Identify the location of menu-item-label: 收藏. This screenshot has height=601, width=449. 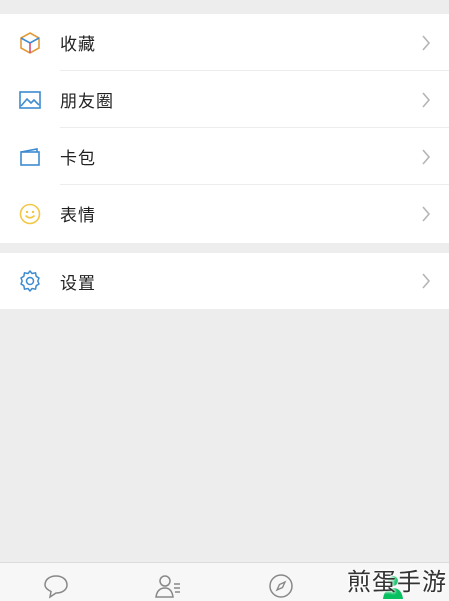
(78, 45).